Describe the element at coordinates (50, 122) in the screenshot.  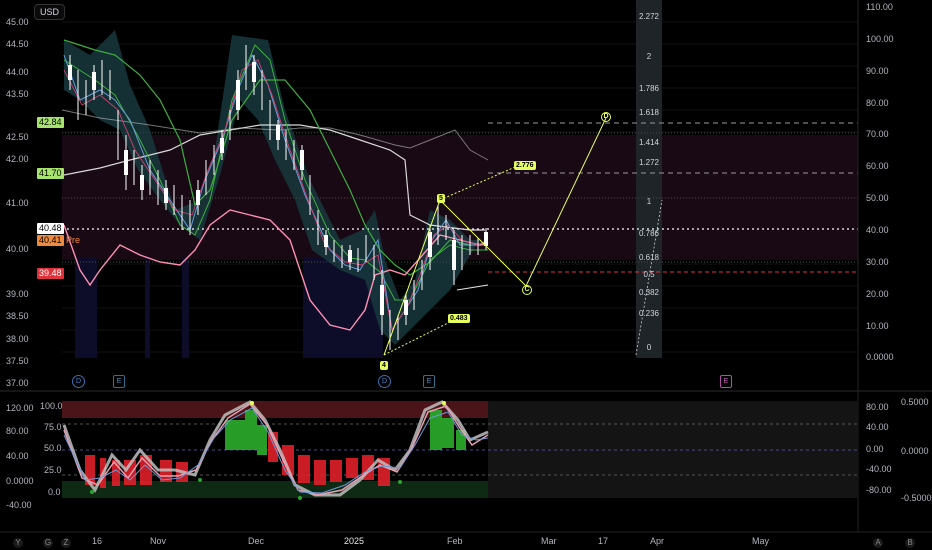
I see `price-tag-high: 42.84` at that location.